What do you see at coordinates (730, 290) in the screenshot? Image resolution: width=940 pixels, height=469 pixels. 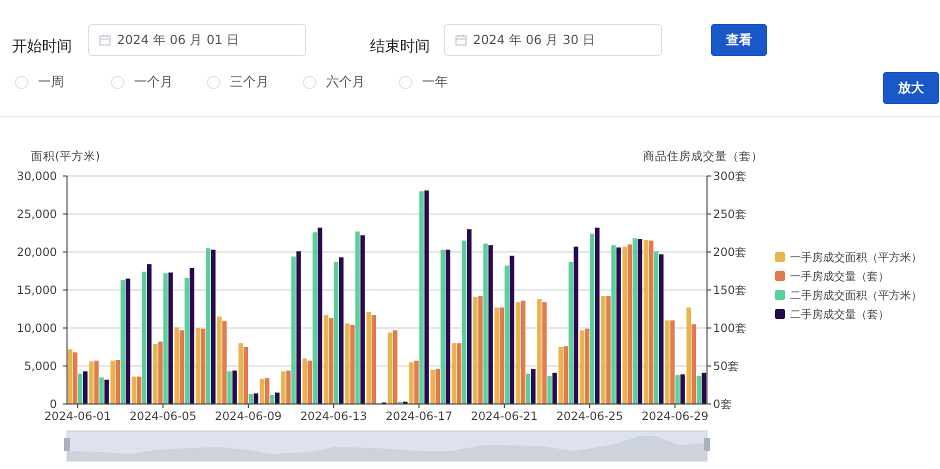 I see `tick-label: 150套` at bounding box center [730, 290].